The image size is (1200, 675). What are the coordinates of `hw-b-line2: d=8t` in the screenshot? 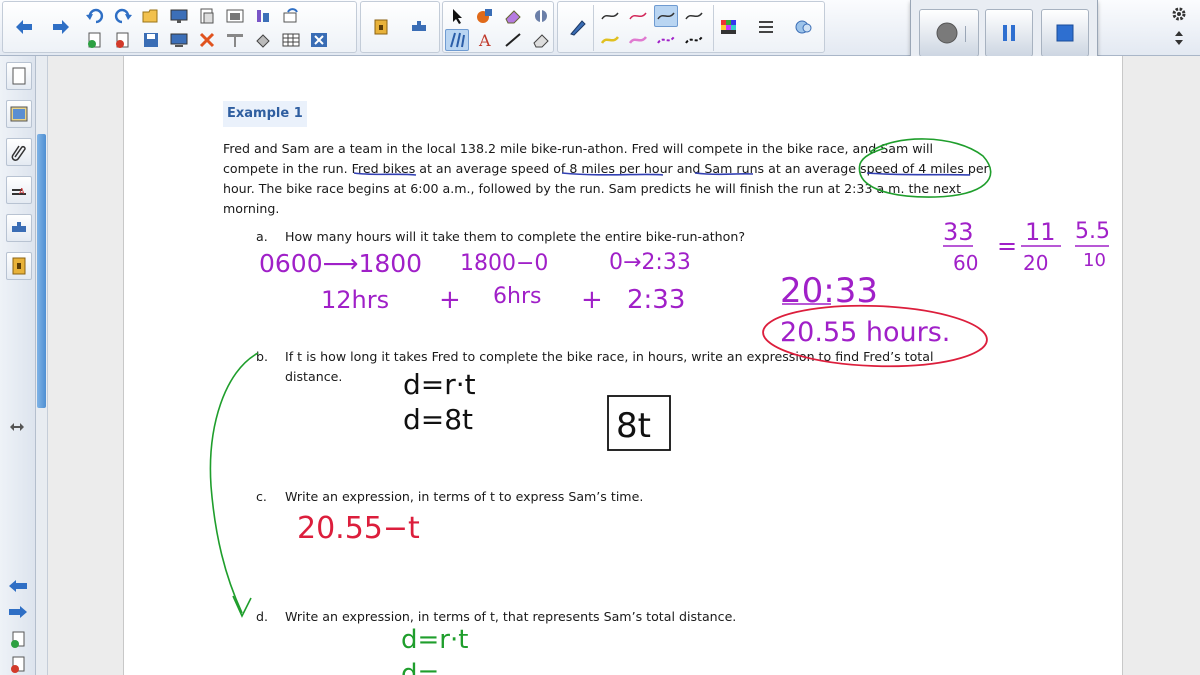 It's located at (438, 419).